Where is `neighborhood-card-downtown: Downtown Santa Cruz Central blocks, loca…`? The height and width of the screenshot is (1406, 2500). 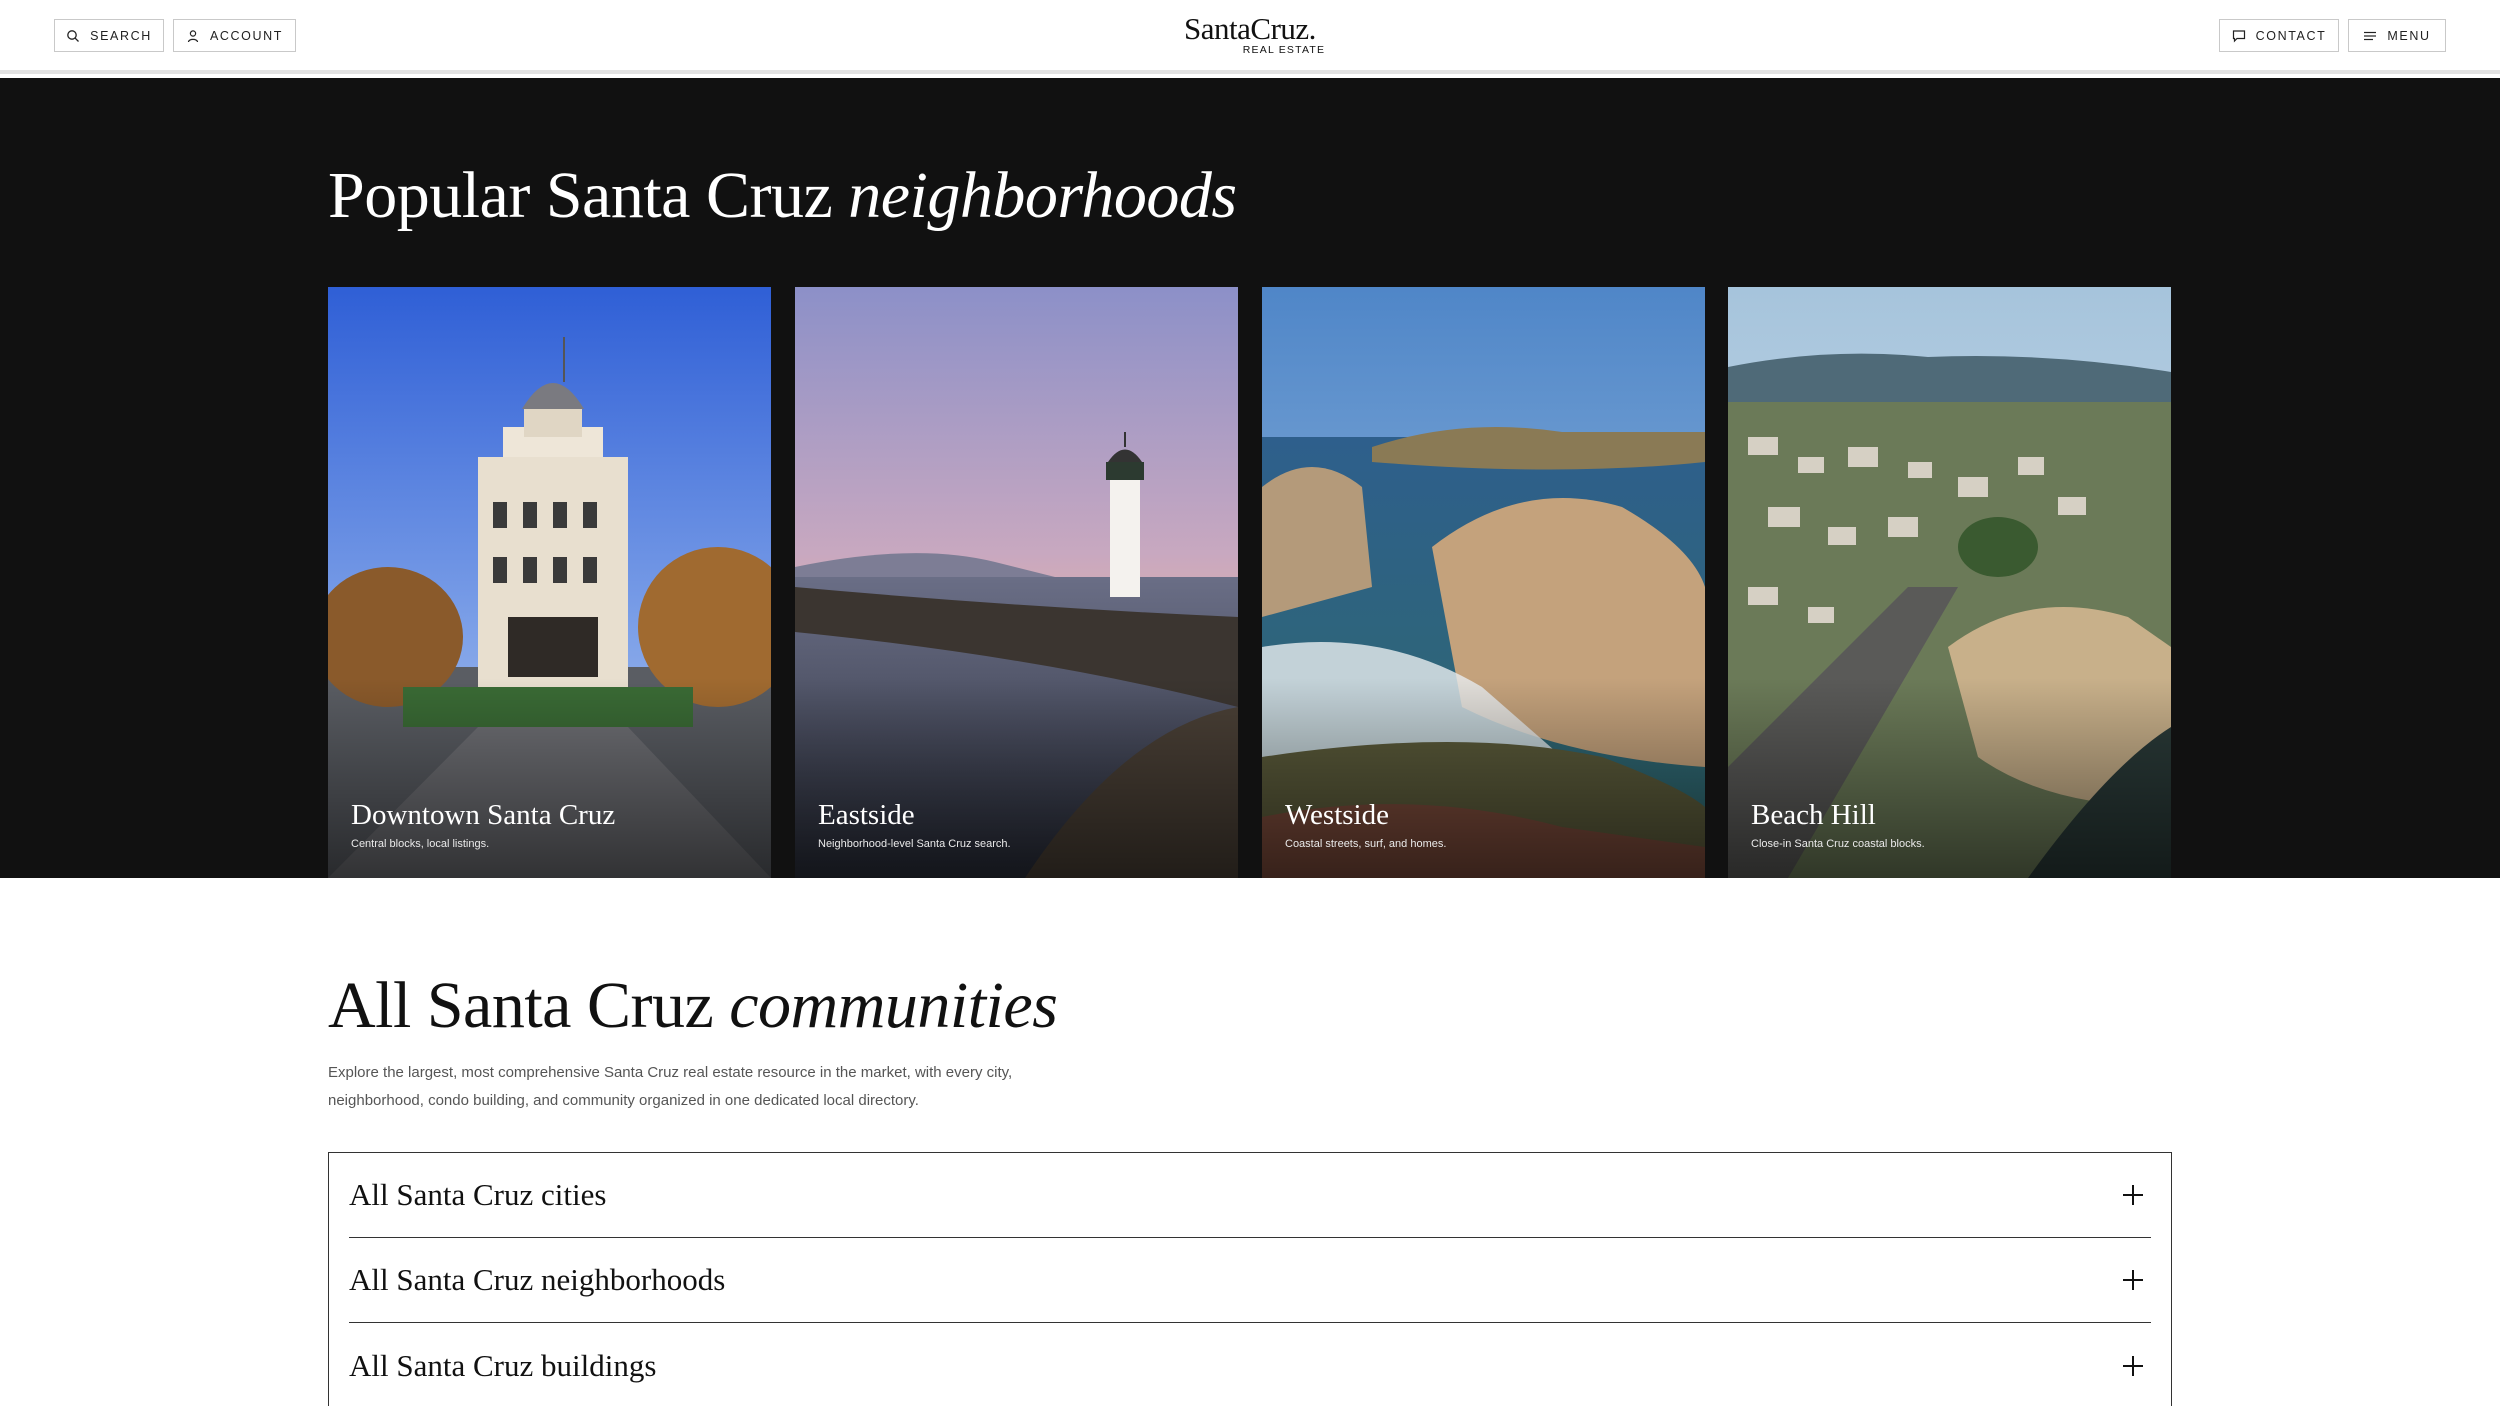 neighborhood-card-downtown: Downtown Santa Cruz Central blocks, loca… is located at coordinates (549, 582).